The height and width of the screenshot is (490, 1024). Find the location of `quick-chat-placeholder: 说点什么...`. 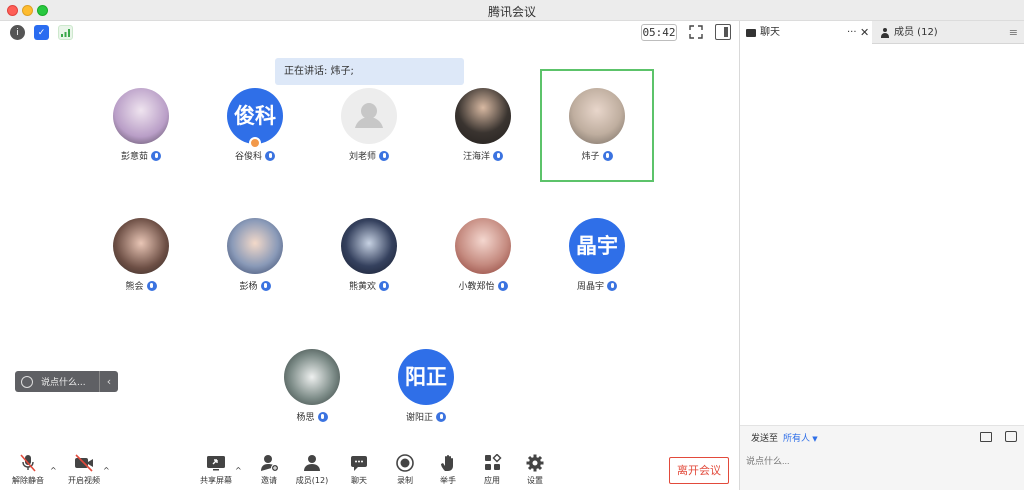

quick-chat-placeholder: 说点什么... is located at coordinates (63, 381).